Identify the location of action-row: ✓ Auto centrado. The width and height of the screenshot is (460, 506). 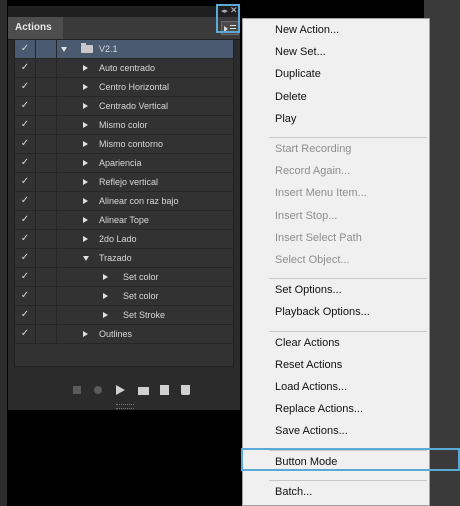
(124, 68).